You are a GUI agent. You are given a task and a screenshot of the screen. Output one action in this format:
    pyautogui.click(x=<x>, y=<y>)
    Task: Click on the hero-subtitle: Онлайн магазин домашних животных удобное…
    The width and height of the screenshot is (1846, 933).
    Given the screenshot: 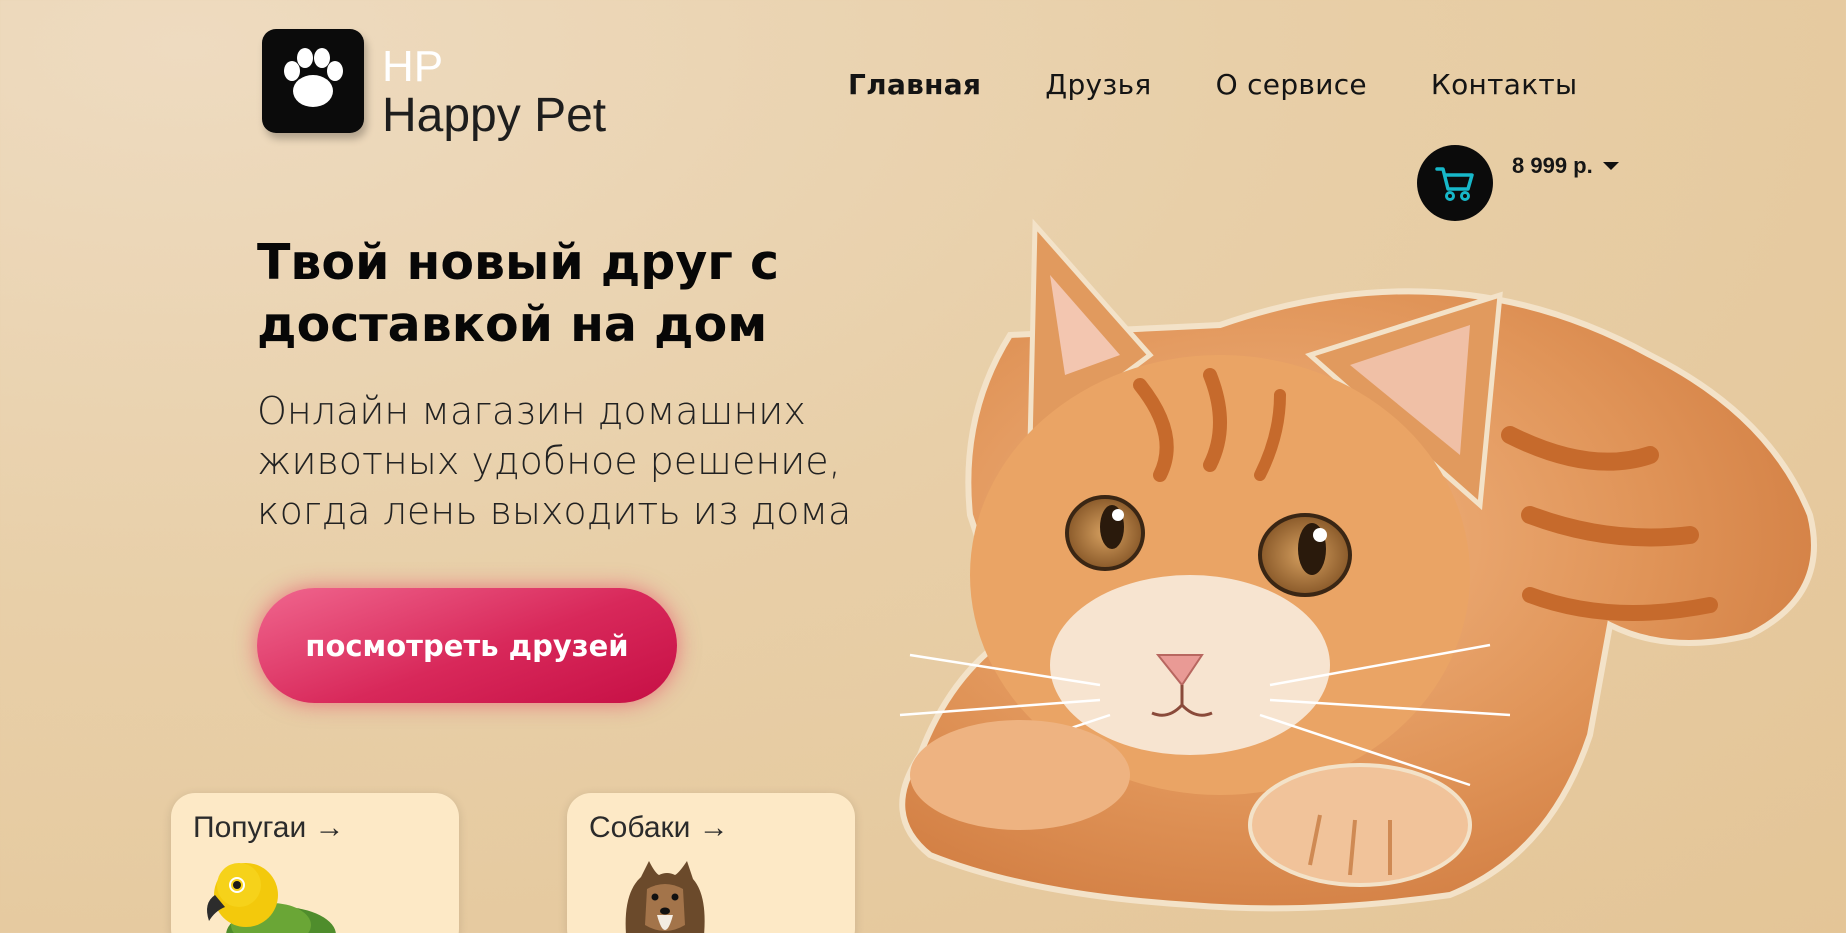 What is the action you would take?
    pyautogui.click(x=577, y=461)
    